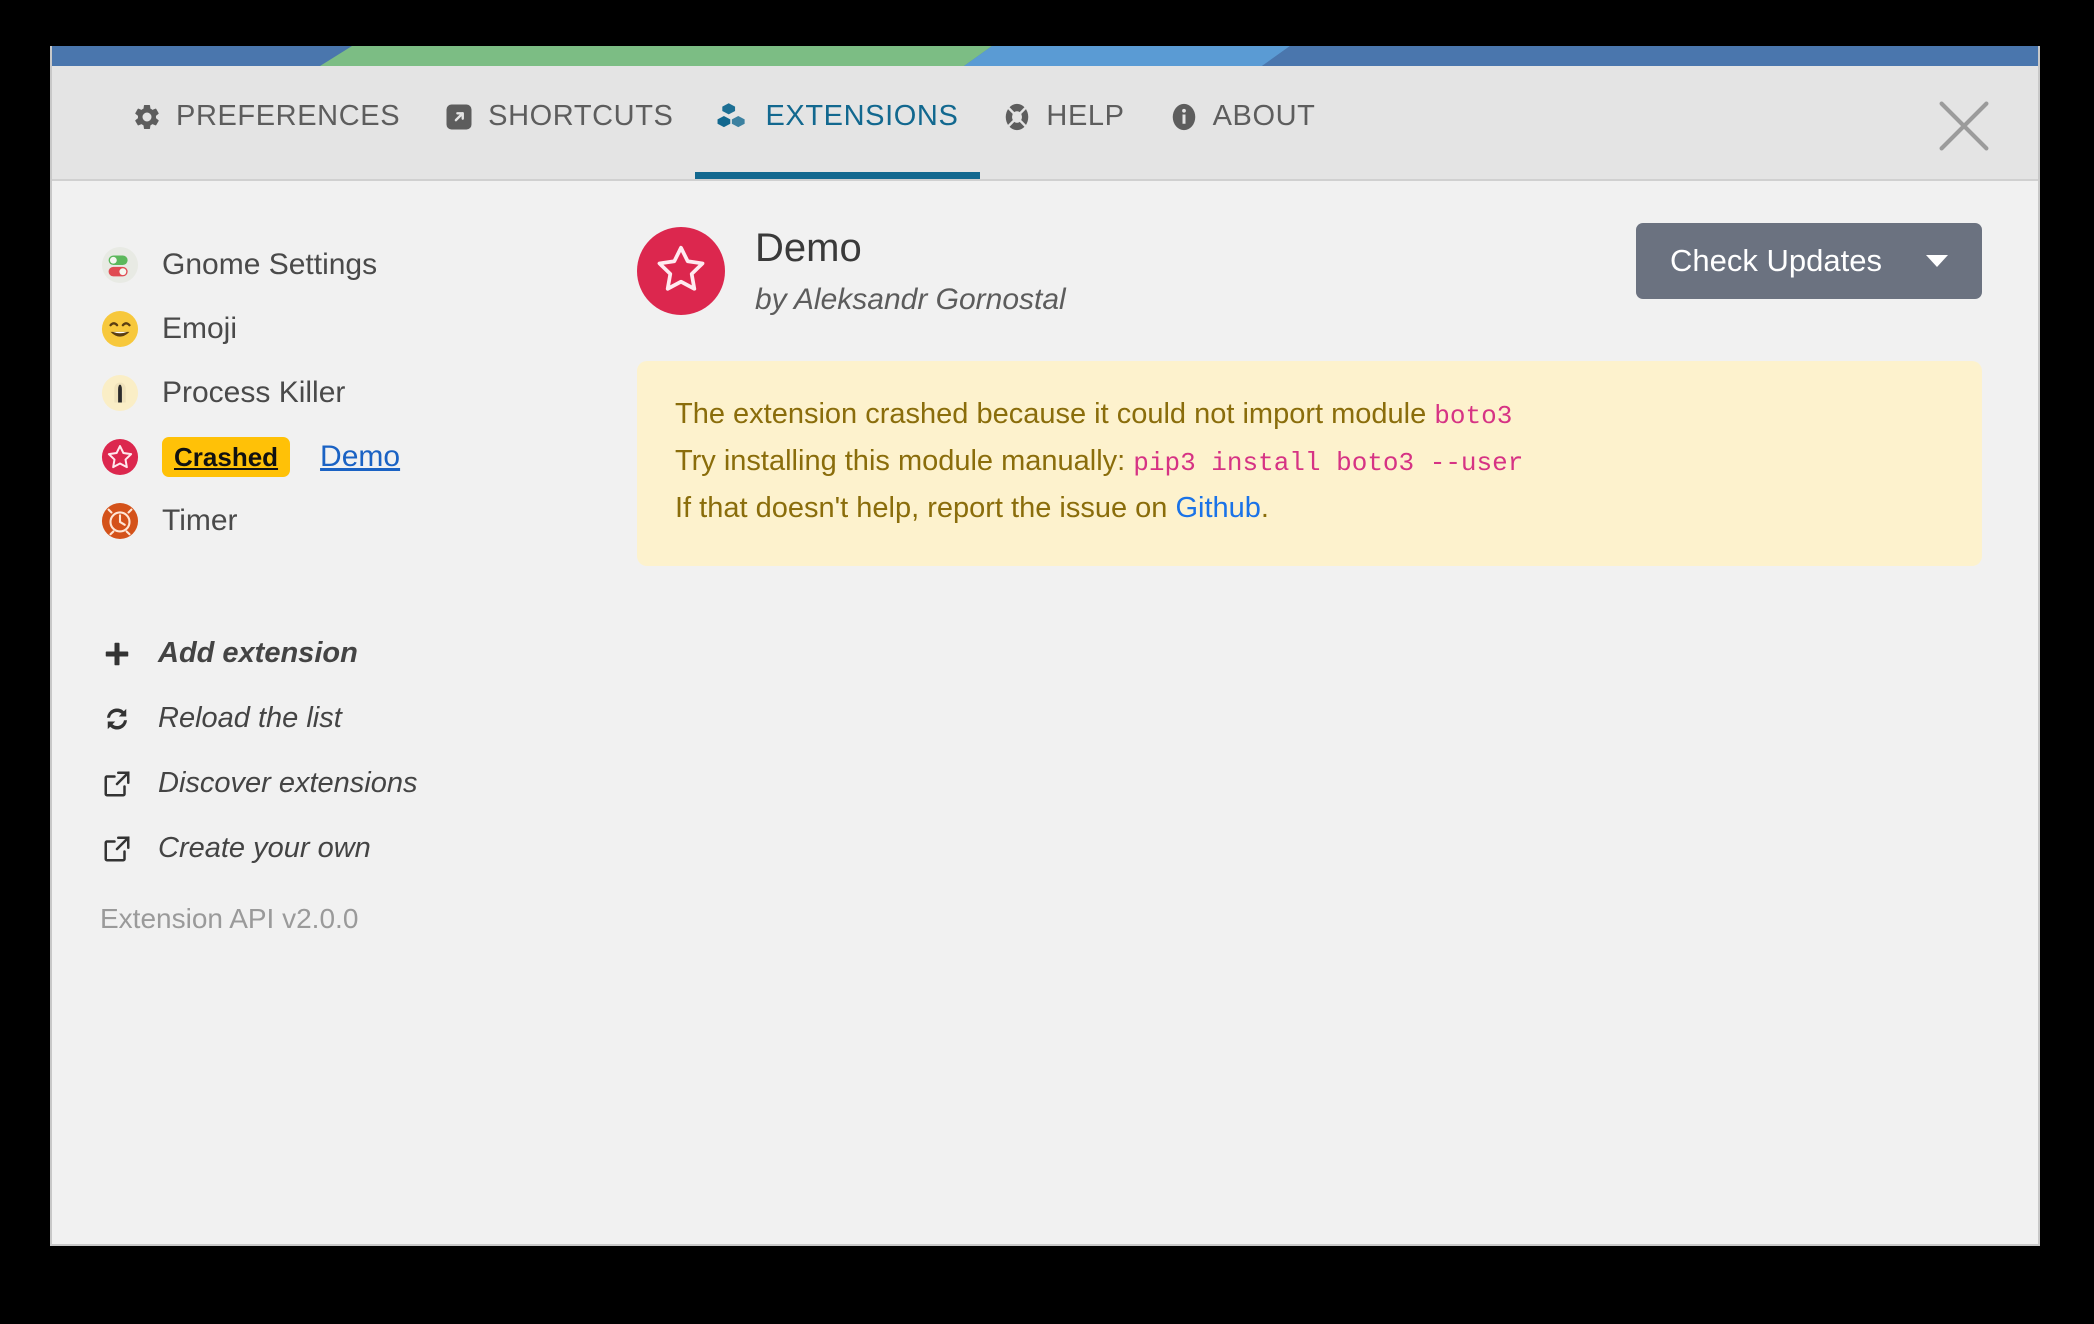 The width and height of the screenshot is (2094, 1324). Describe the element at coordinates (581, 116) in the screenshot. I see `tab-label: SHORTCUTS` at that location.